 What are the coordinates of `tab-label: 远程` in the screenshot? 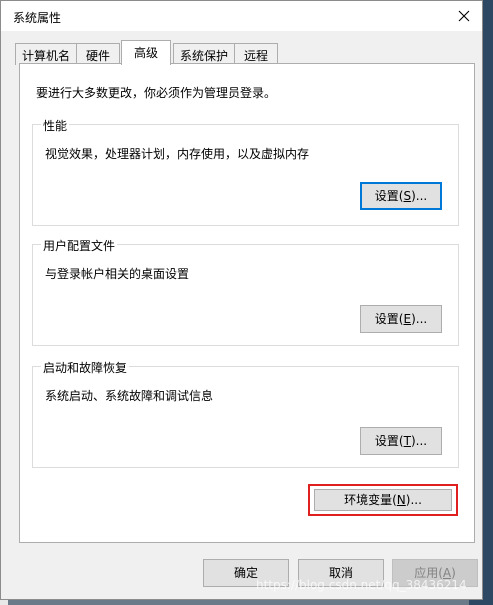 It's located at (255, 56).